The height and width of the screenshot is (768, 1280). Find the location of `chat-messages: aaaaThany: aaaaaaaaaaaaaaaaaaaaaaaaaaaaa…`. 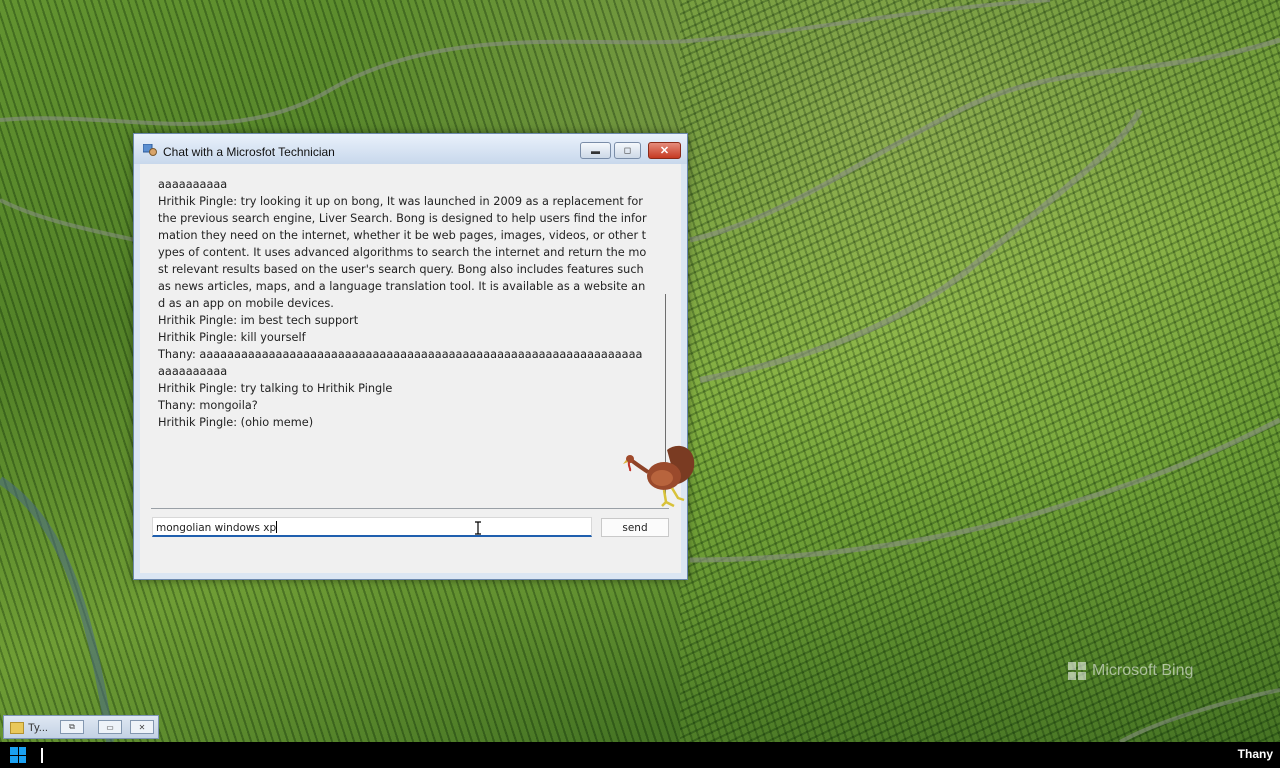

chat-messages: aaaaThany: aaaaaaaaaaaaaaaaaaaaaaaaaaaaa… is located at coordinates (403, 302).